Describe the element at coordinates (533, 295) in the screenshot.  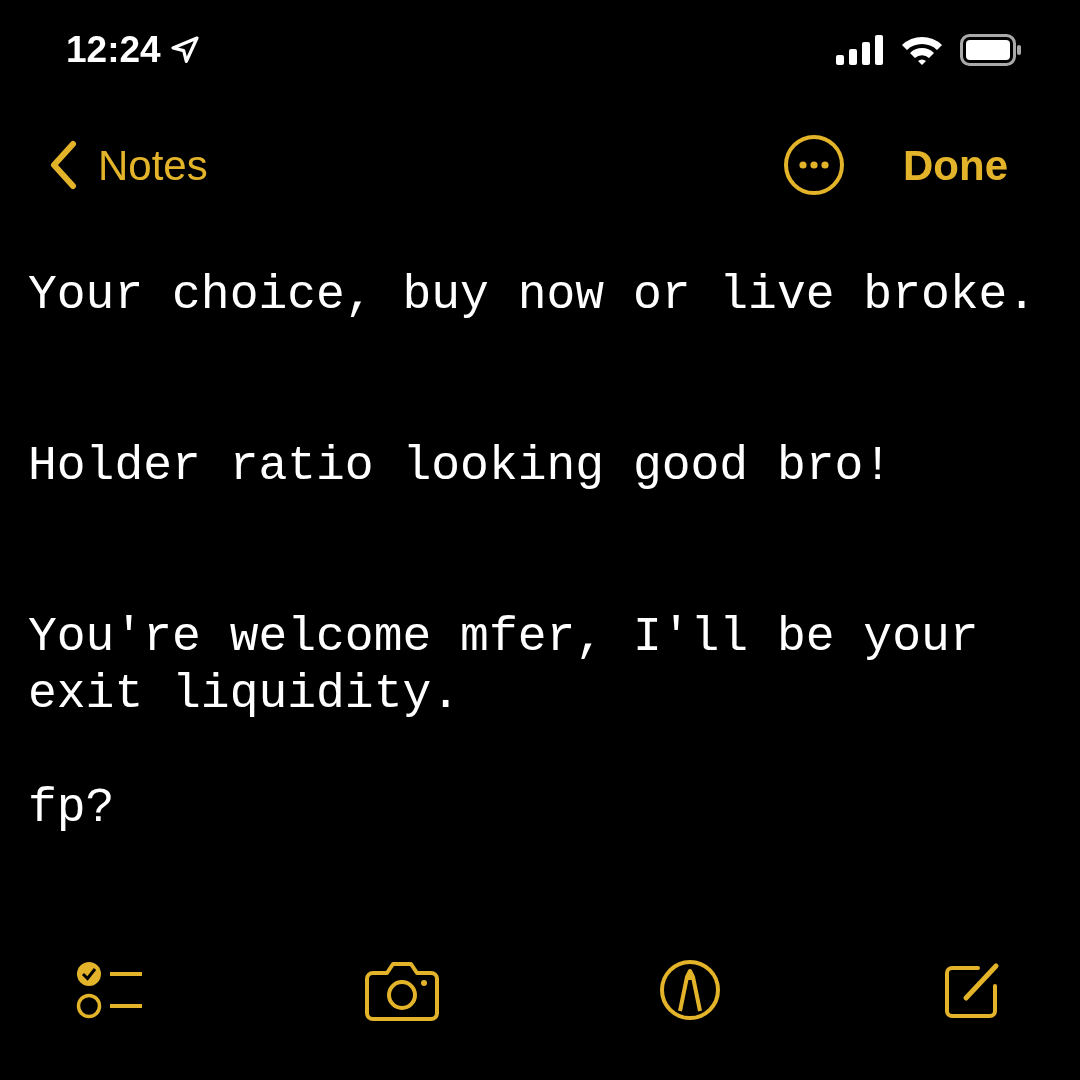
I see `note-paragraph: Your choice, buy now or live broke.` at that location.